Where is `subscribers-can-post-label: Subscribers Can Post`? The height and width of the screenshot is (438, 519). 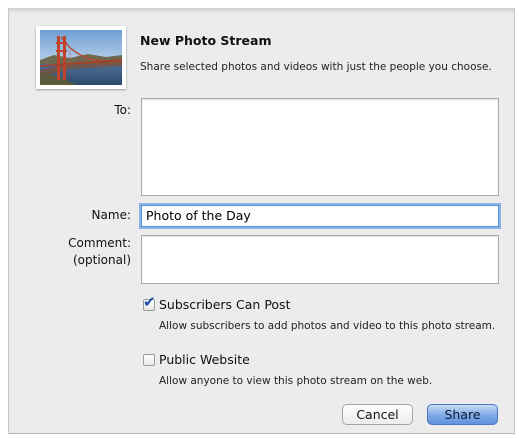
subscribers-can-post-label: Subscribers Can Post is located at coordinates (224, 304).